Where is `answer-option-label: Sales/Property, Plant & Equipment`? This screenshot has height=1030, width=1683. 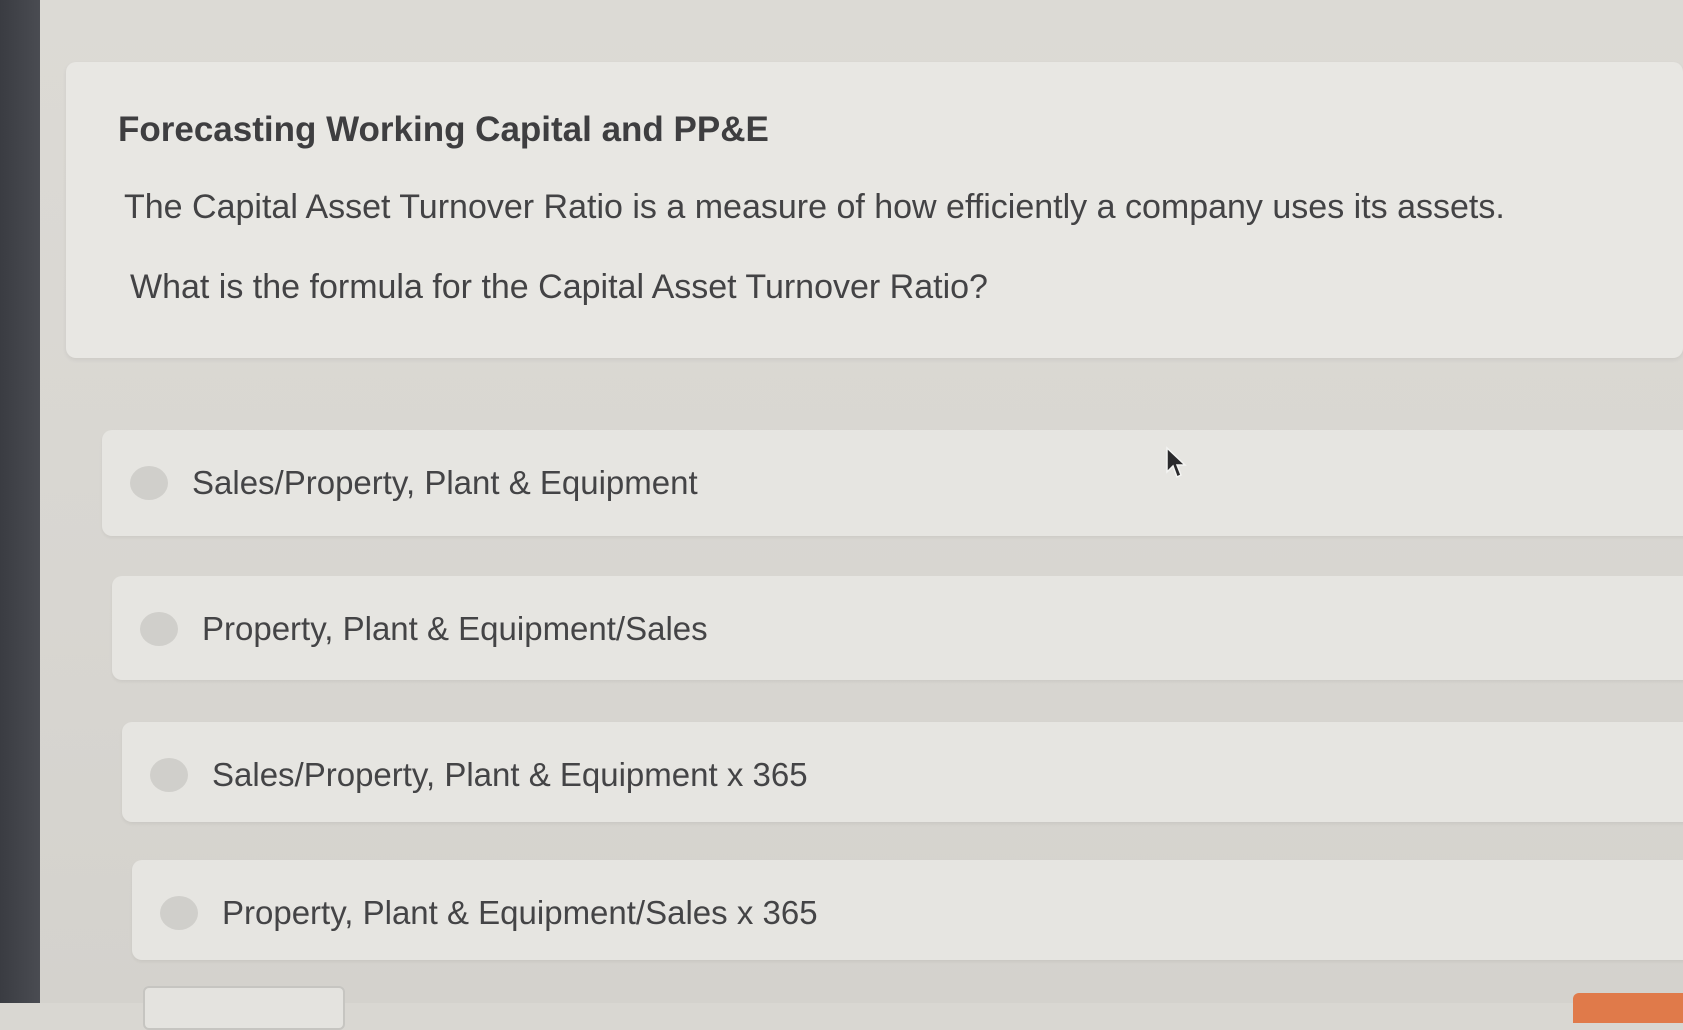 answer-option-label: Sales/Property, Plant & Equipment is located at coordinates (445, 482).